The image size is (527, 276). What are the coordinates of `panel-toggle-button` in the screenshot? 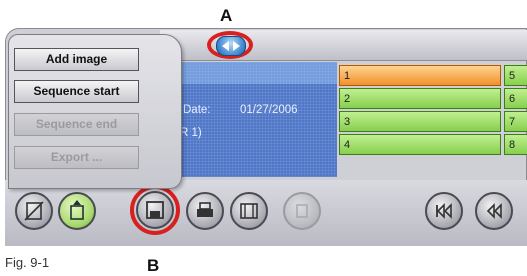 It's located at (231, 46).